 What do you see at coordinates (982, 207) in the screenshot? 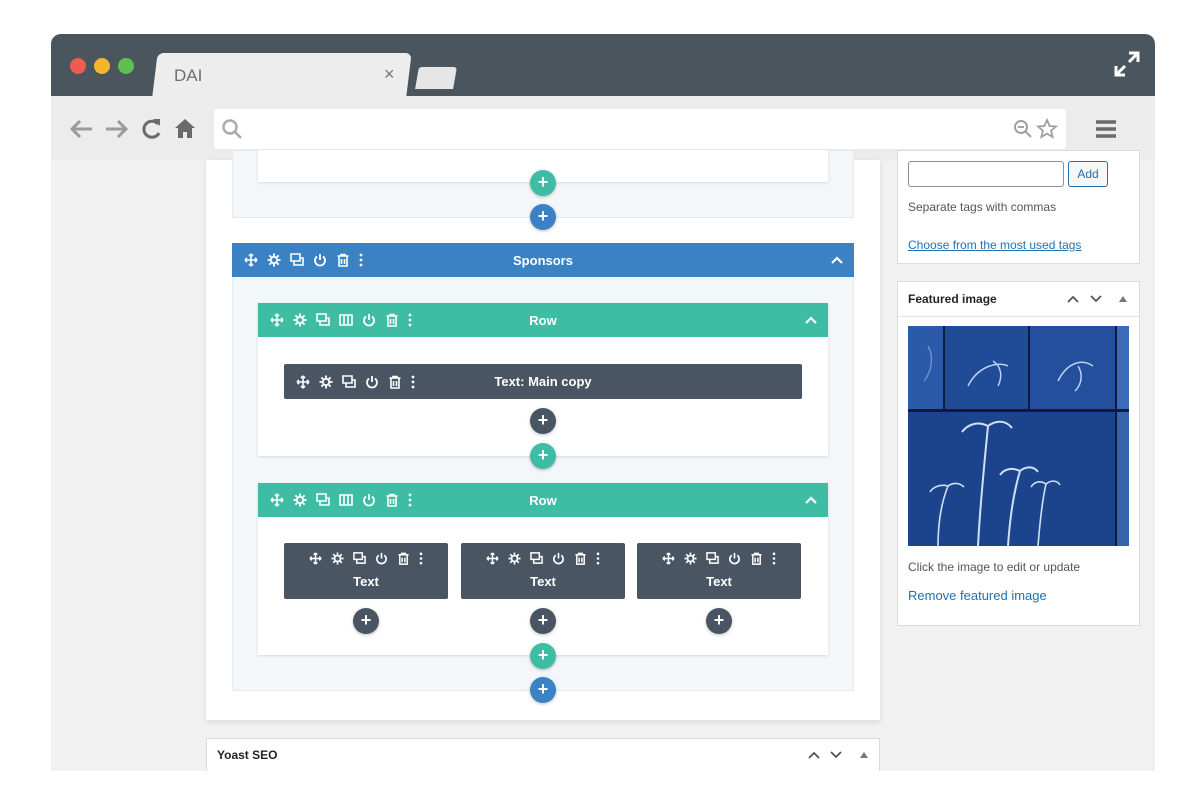
I see `tags-hint: Separate tags with commas` at bounding box center [982, 207].